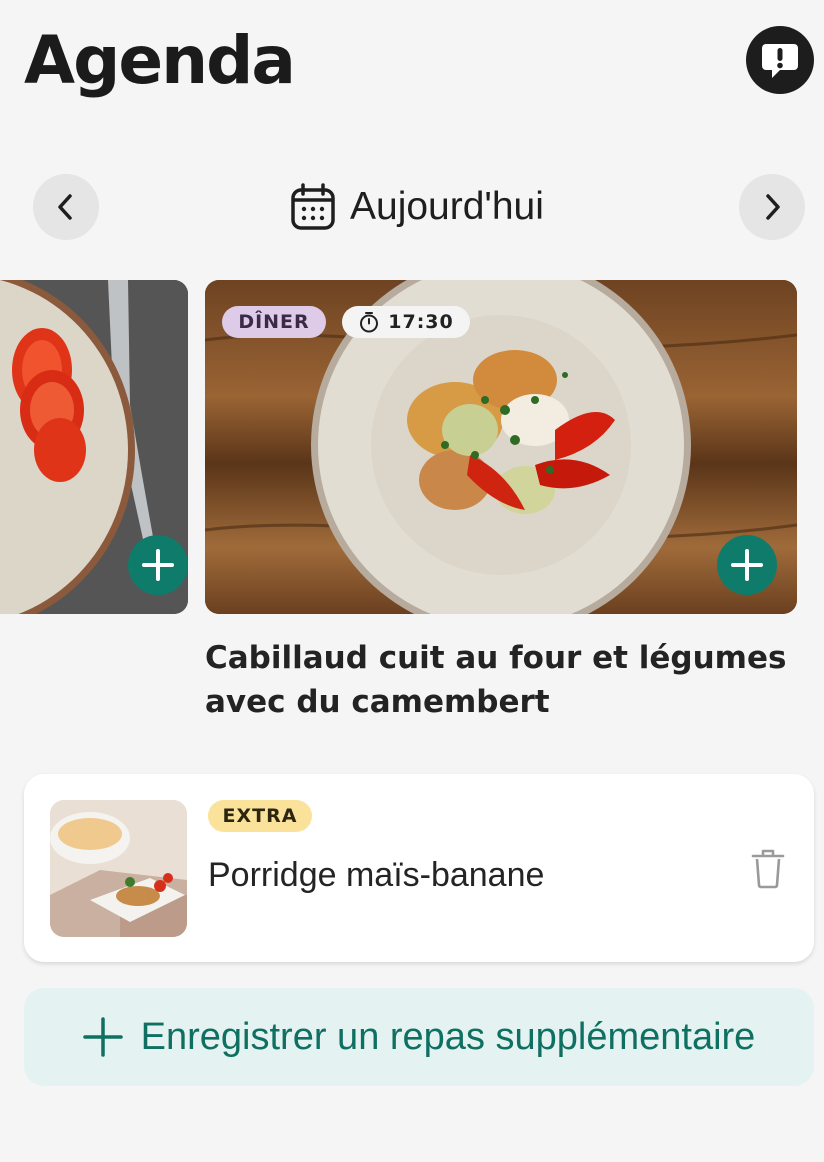  Describe the element at coordinates (260, 816) in the screenshot. I see `extra-tag: EXTRA` at that location.